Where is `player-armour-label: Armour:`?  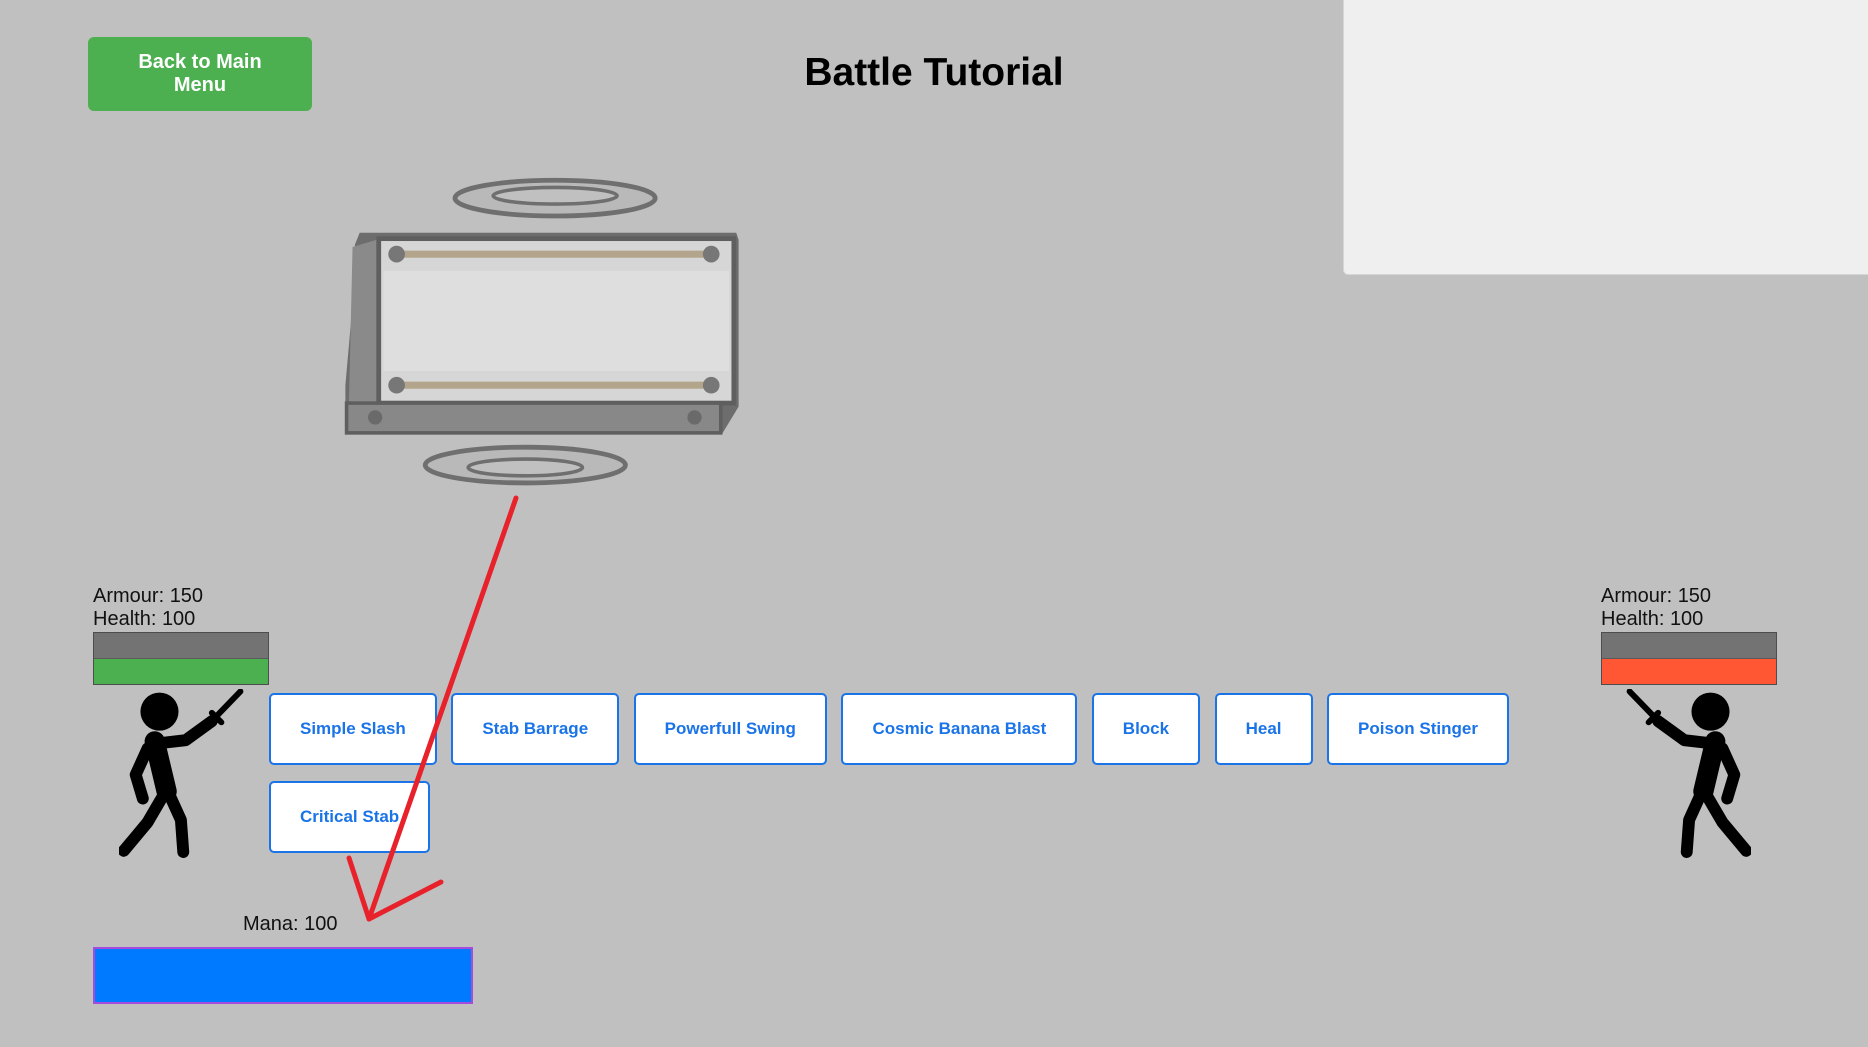
player-armour-label: Armour: is located at coordinates (129, 596).